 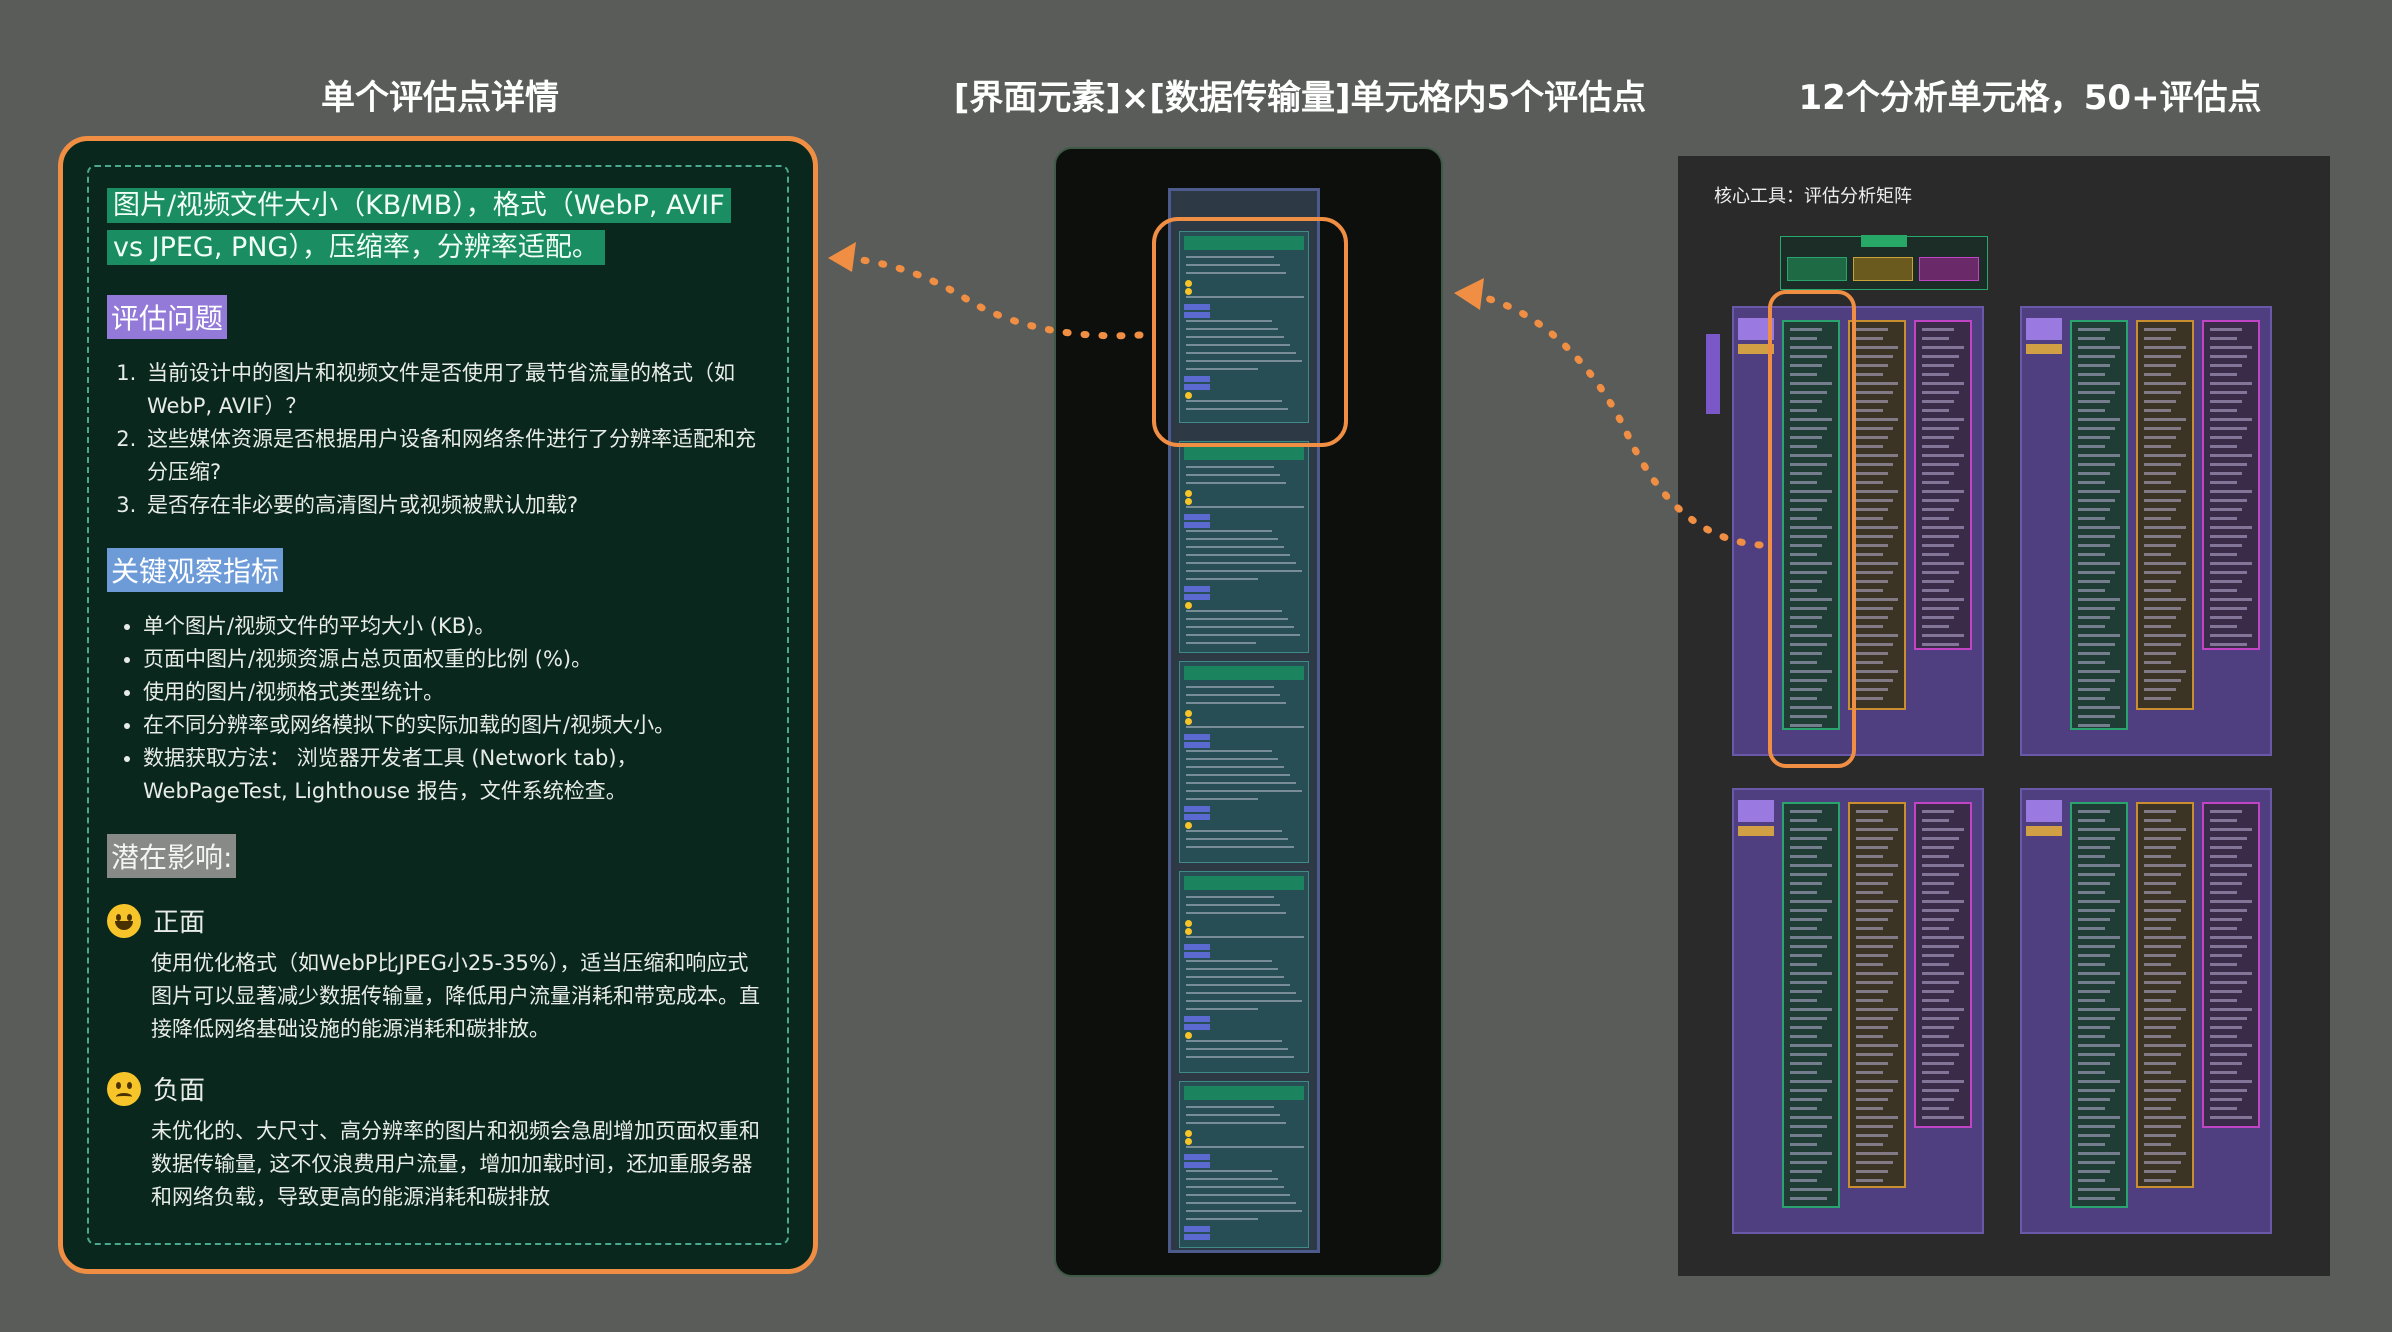 What do you see at coordinates (2165, 995) in the screenshot?
I see `matrix-cell` at bounding box center [2165, 995].